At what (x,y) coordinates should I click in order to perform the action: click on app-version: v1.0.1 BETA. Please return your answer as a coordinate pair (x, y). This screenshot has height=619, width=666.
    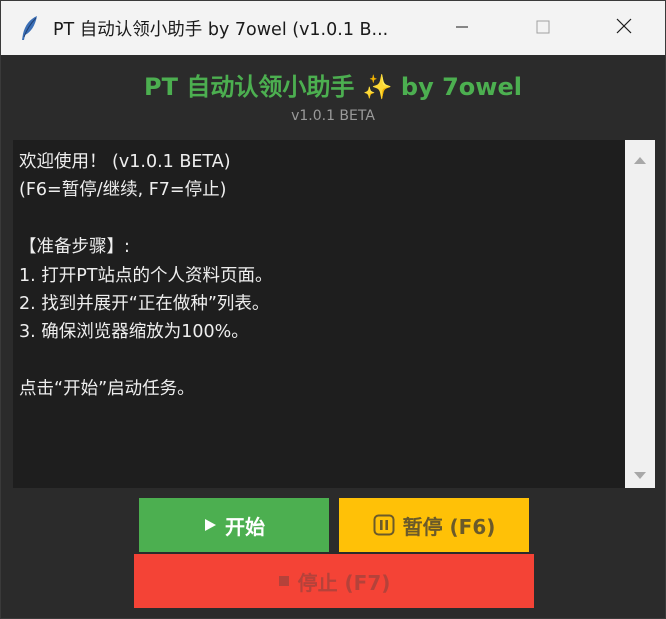
    Looking at the image, I should click on (333, 116).